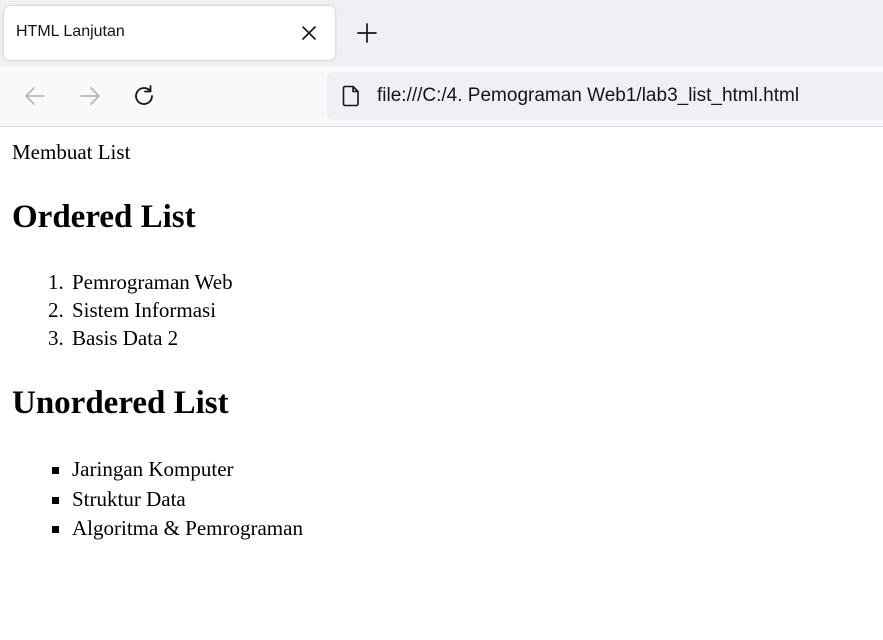 The height and width of the screenshot is (640, 883). What do you see at coordinates (169, 33) in the screenshot?
I see `browser-tab: HTML Lanjutan` at bounding box center [169, 33].